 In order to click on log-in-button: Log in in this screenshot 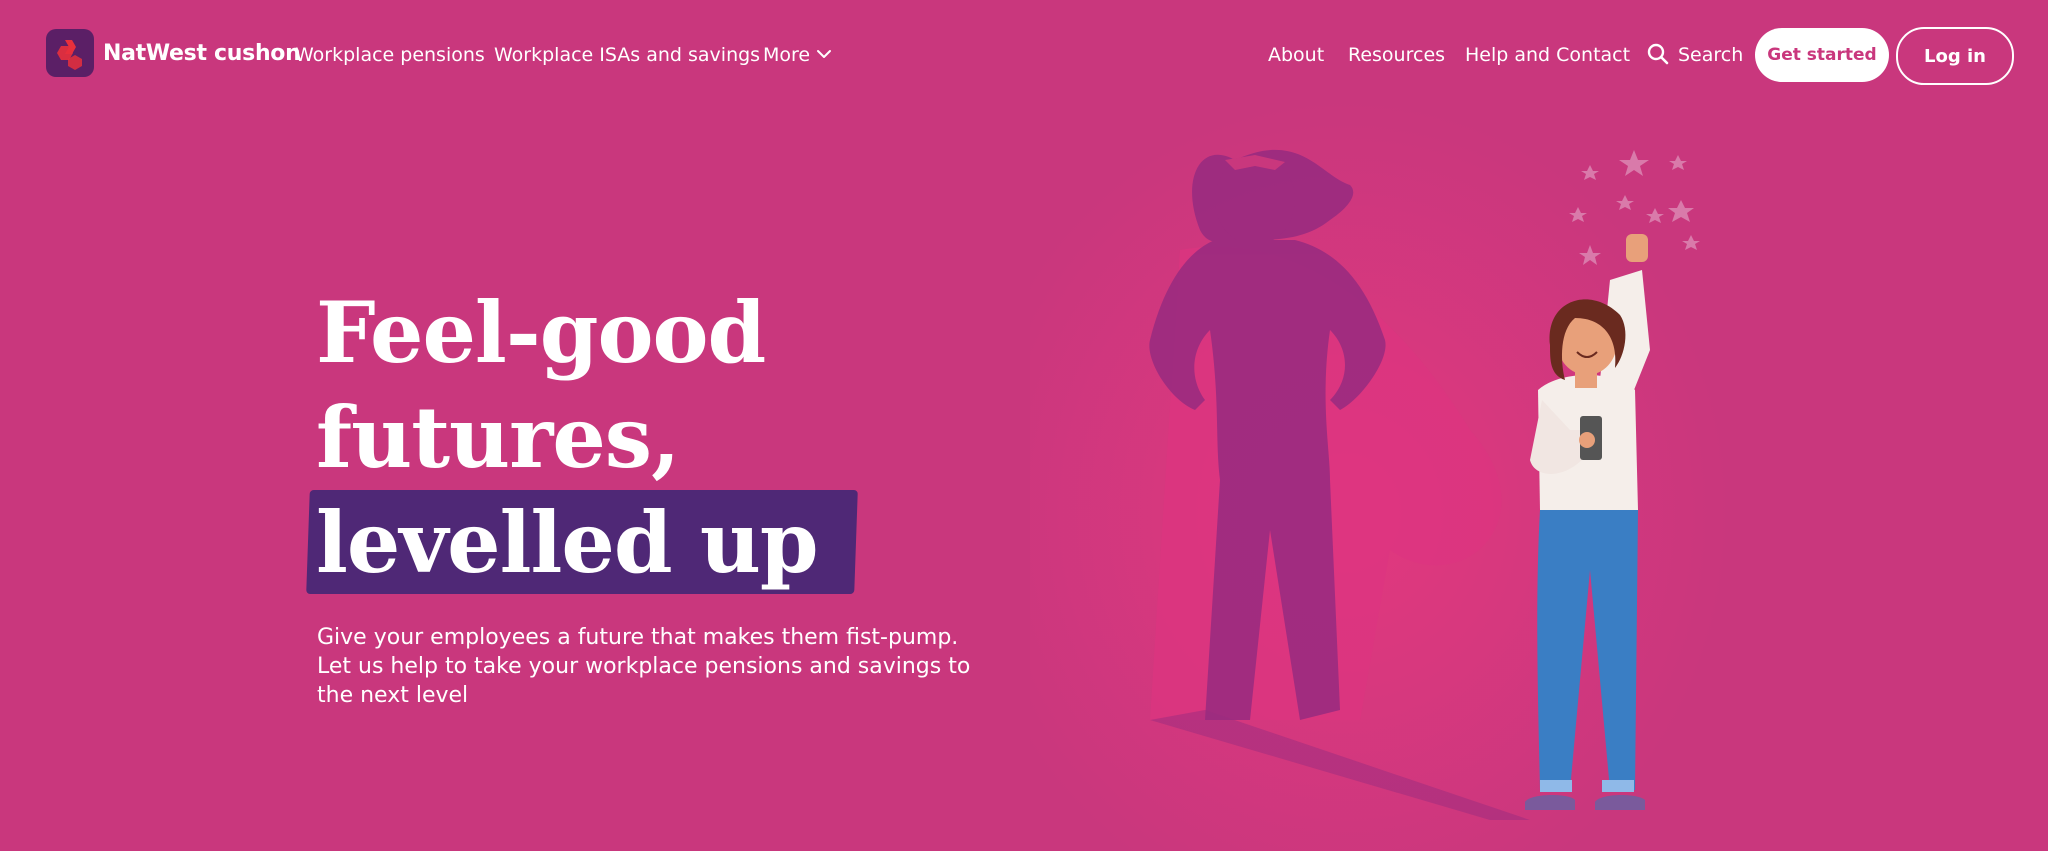, I will do `click(1955, 56)`.